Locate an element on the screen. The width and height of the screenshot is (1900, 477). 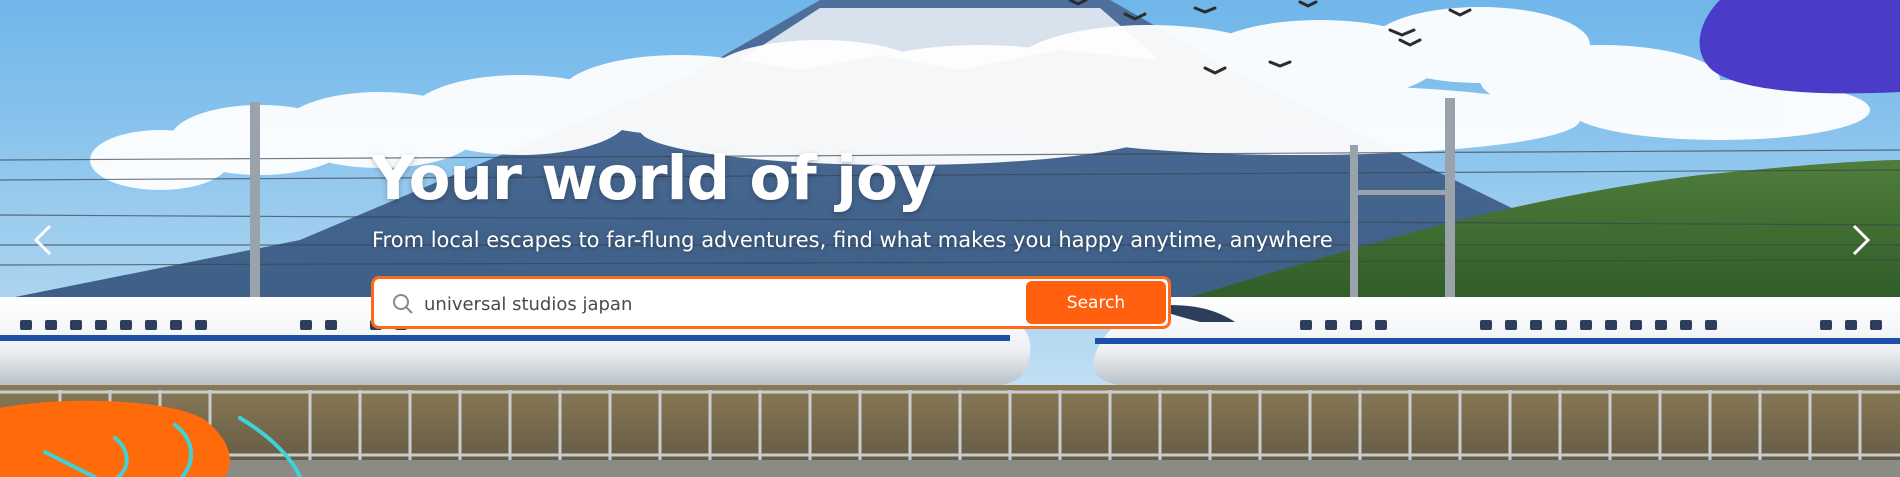
carousel-prev-button is located at coordinates (43, 240).